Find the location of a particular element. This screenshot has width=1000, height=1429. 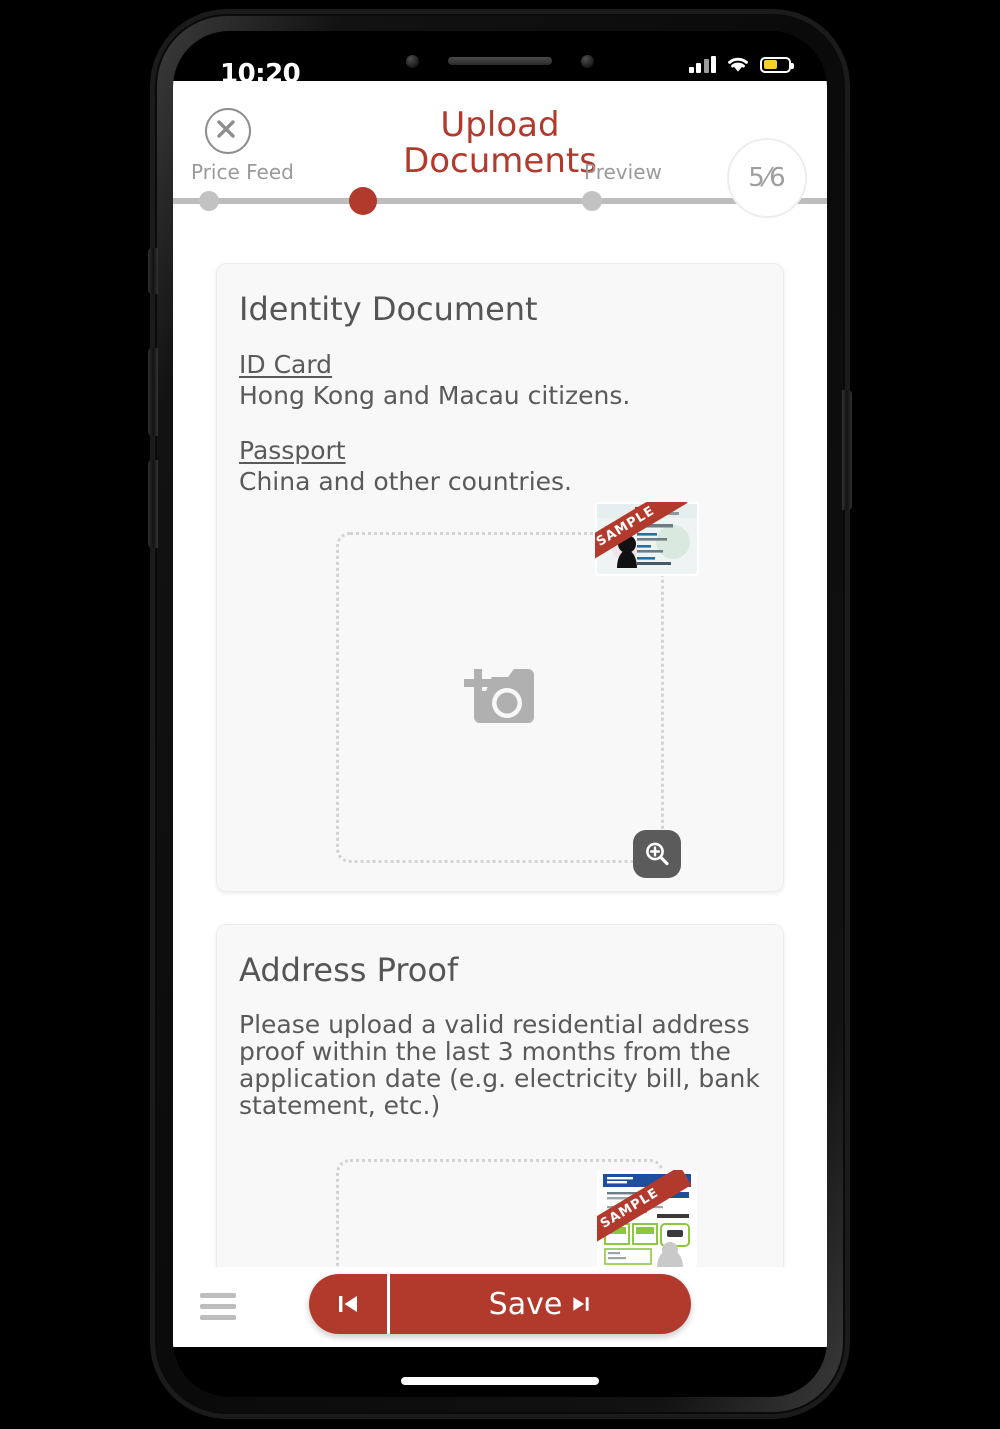

doc-type-description: Hong Kong and Macau citizens. is located at coordinates (435, 395).